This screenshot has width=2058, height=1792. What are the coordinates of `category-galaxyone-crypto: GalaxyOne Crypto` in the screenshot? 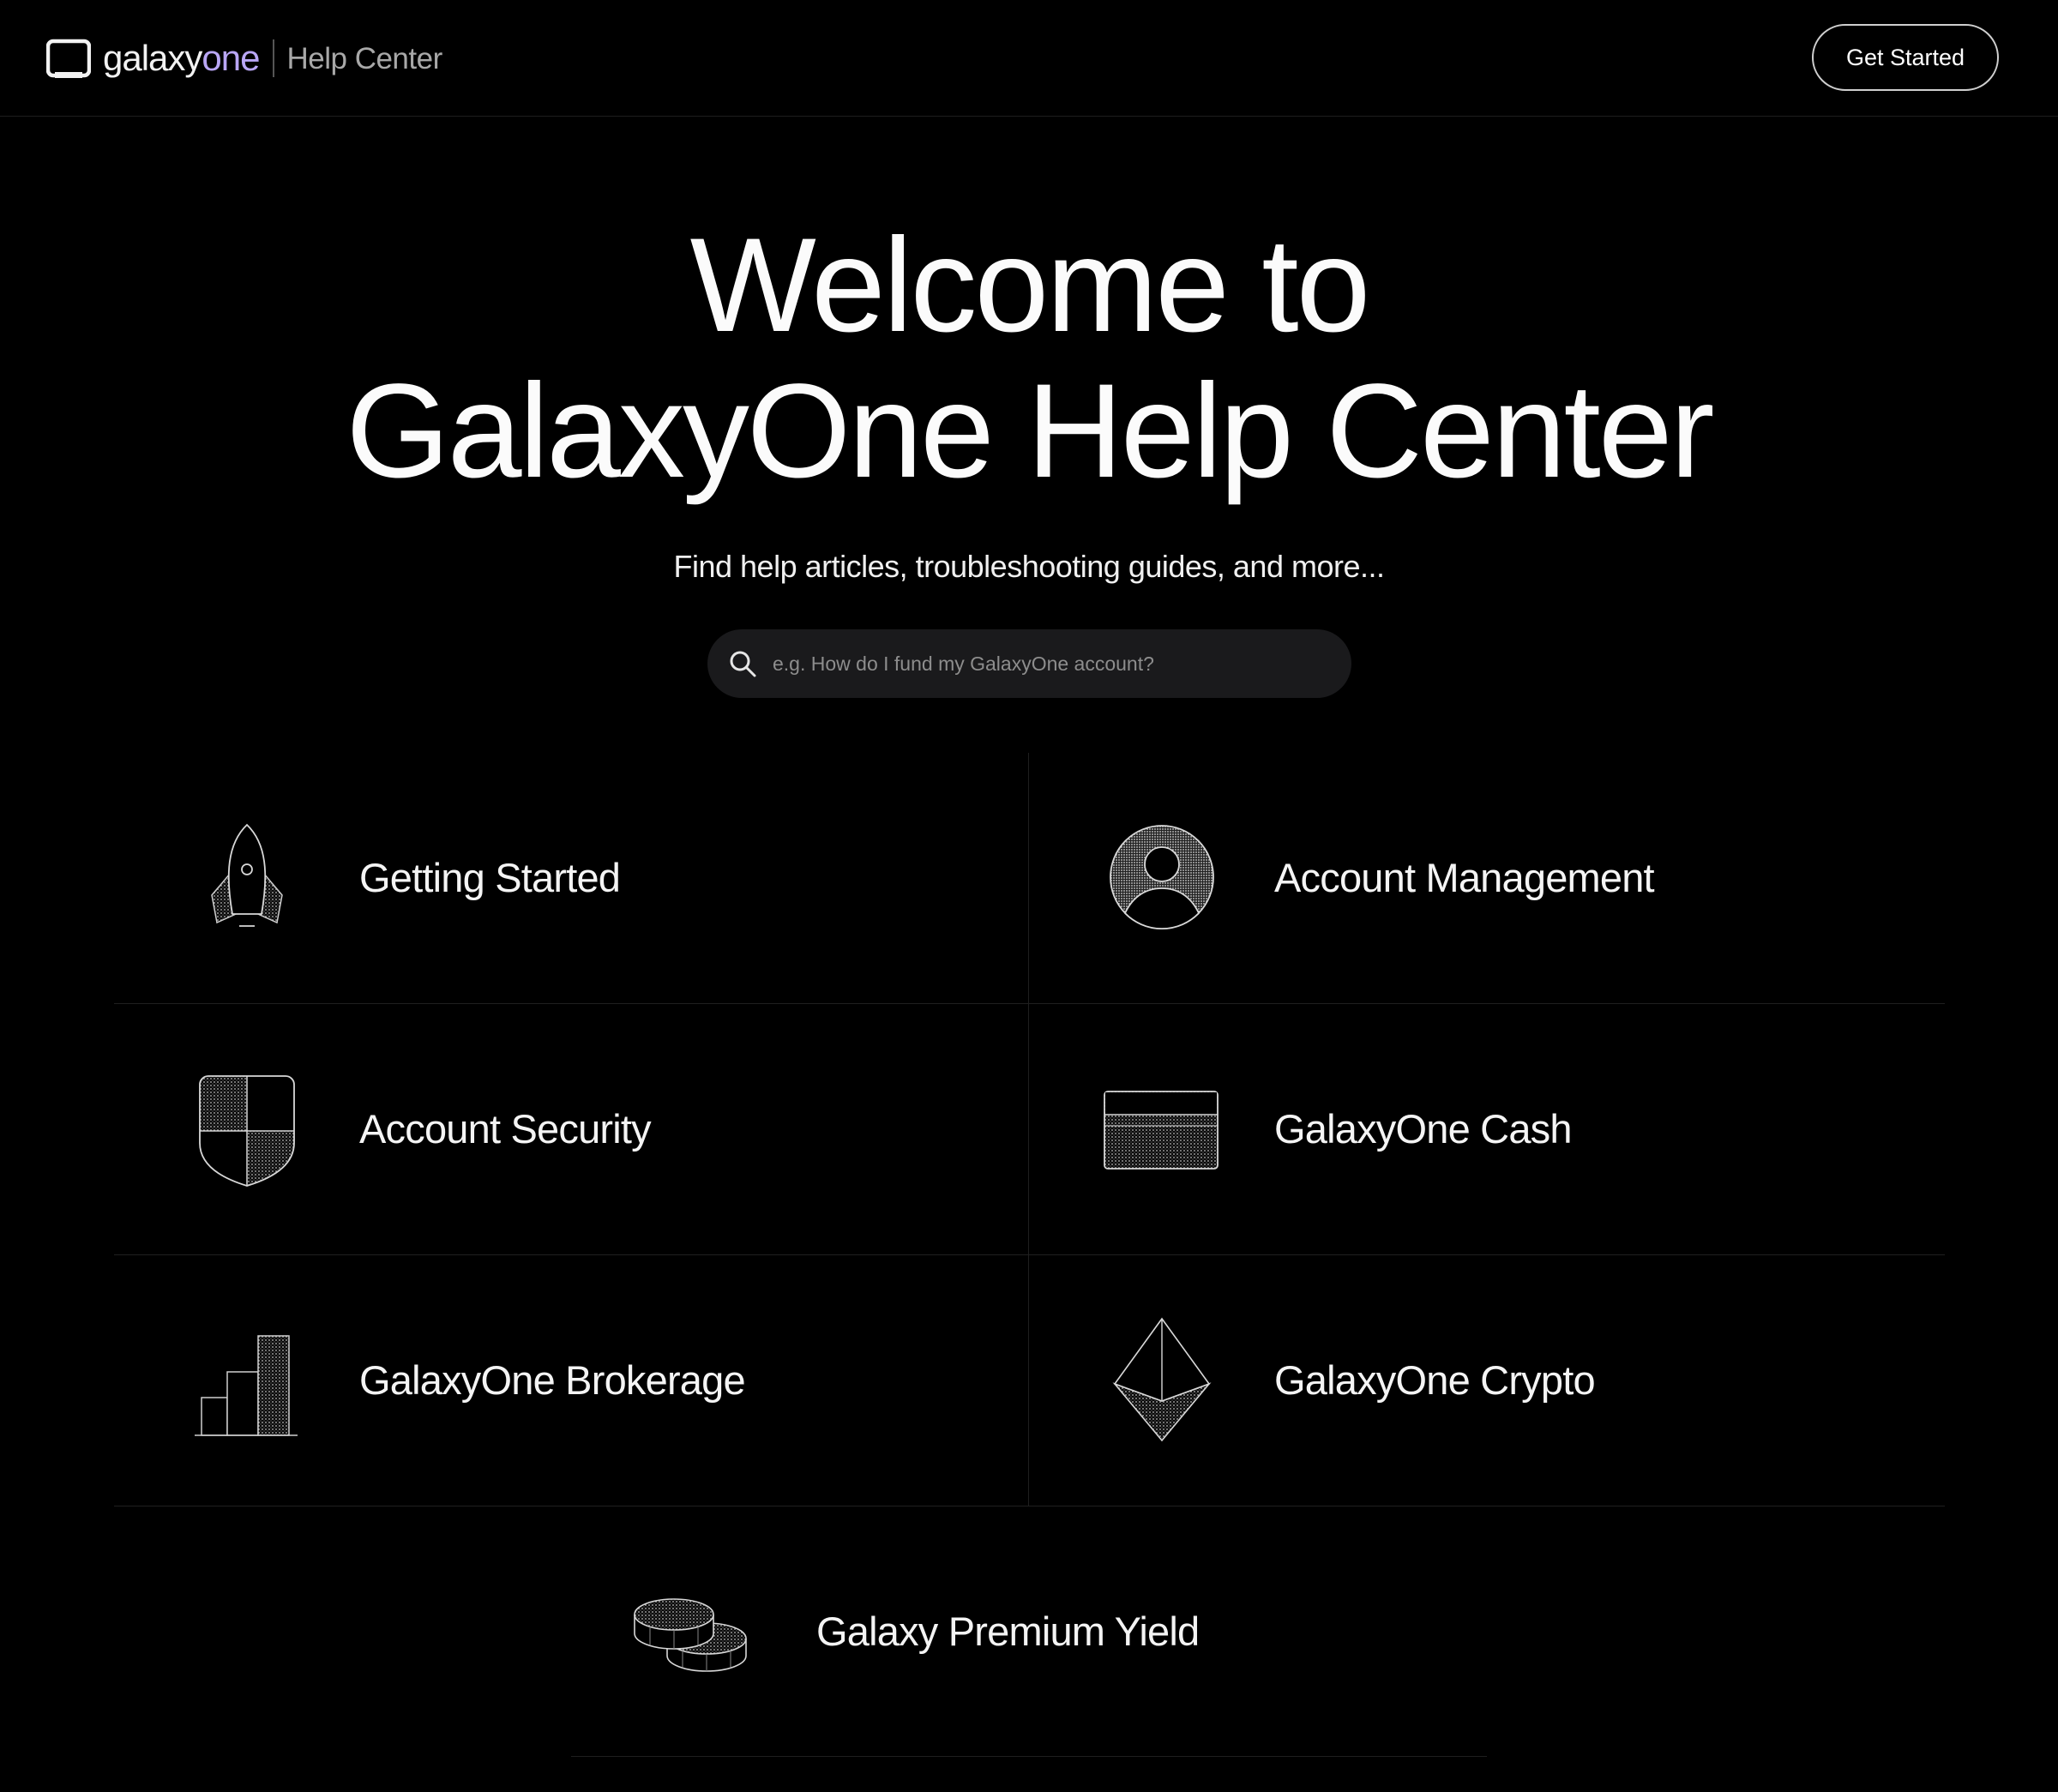 It's located at (1486, 1380).